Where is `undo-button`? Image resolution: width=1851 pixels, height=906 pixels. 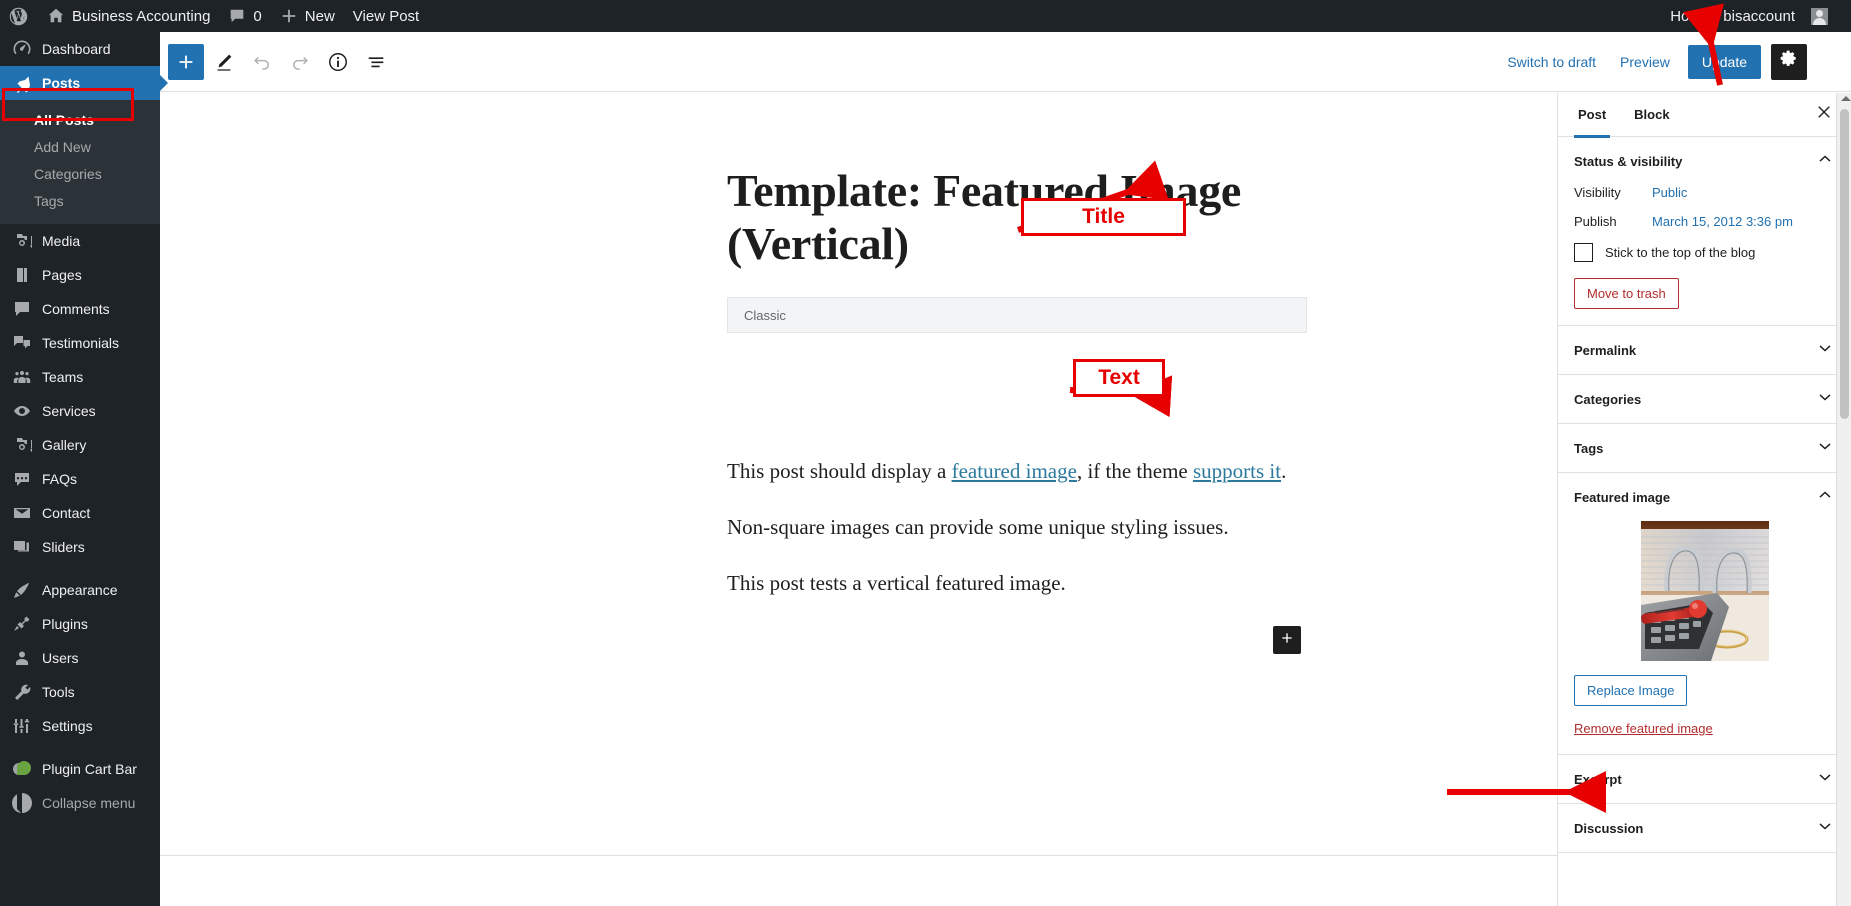
undo-button is located at coordinates (262, 62).